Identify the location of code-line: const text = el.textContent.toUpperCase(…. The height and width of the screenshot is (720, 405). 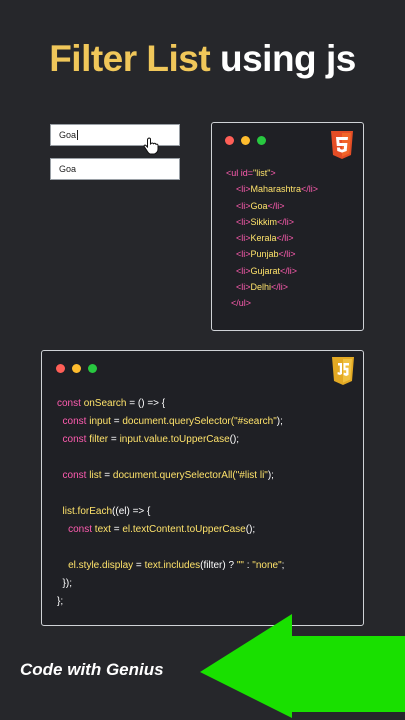
(170, 530).